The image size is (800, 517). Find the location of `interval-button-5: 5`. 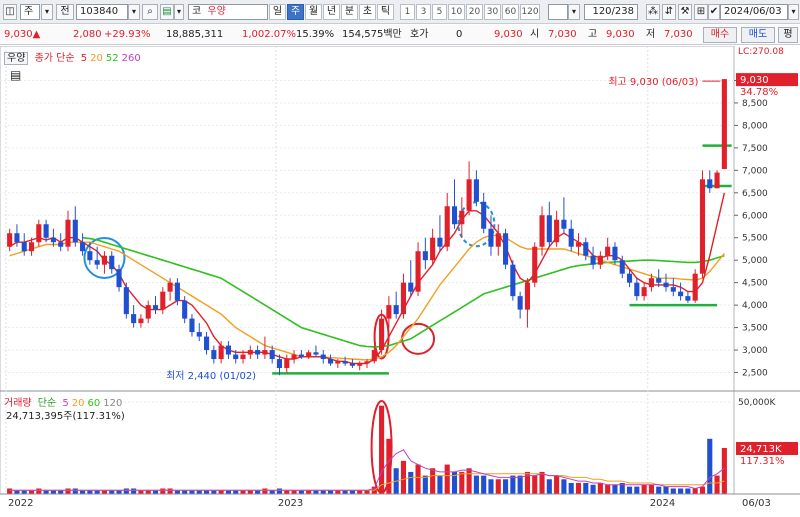

interval-button-5: 5 is located at coordinates (439, 12).